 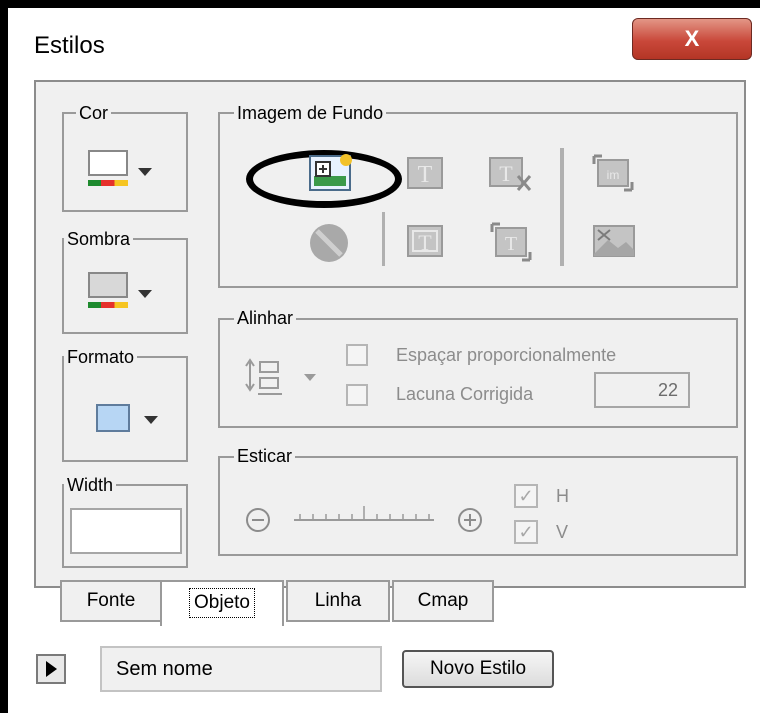 I want to click on stretch-h-checkbox: ✓, so click(x=526, y=496).